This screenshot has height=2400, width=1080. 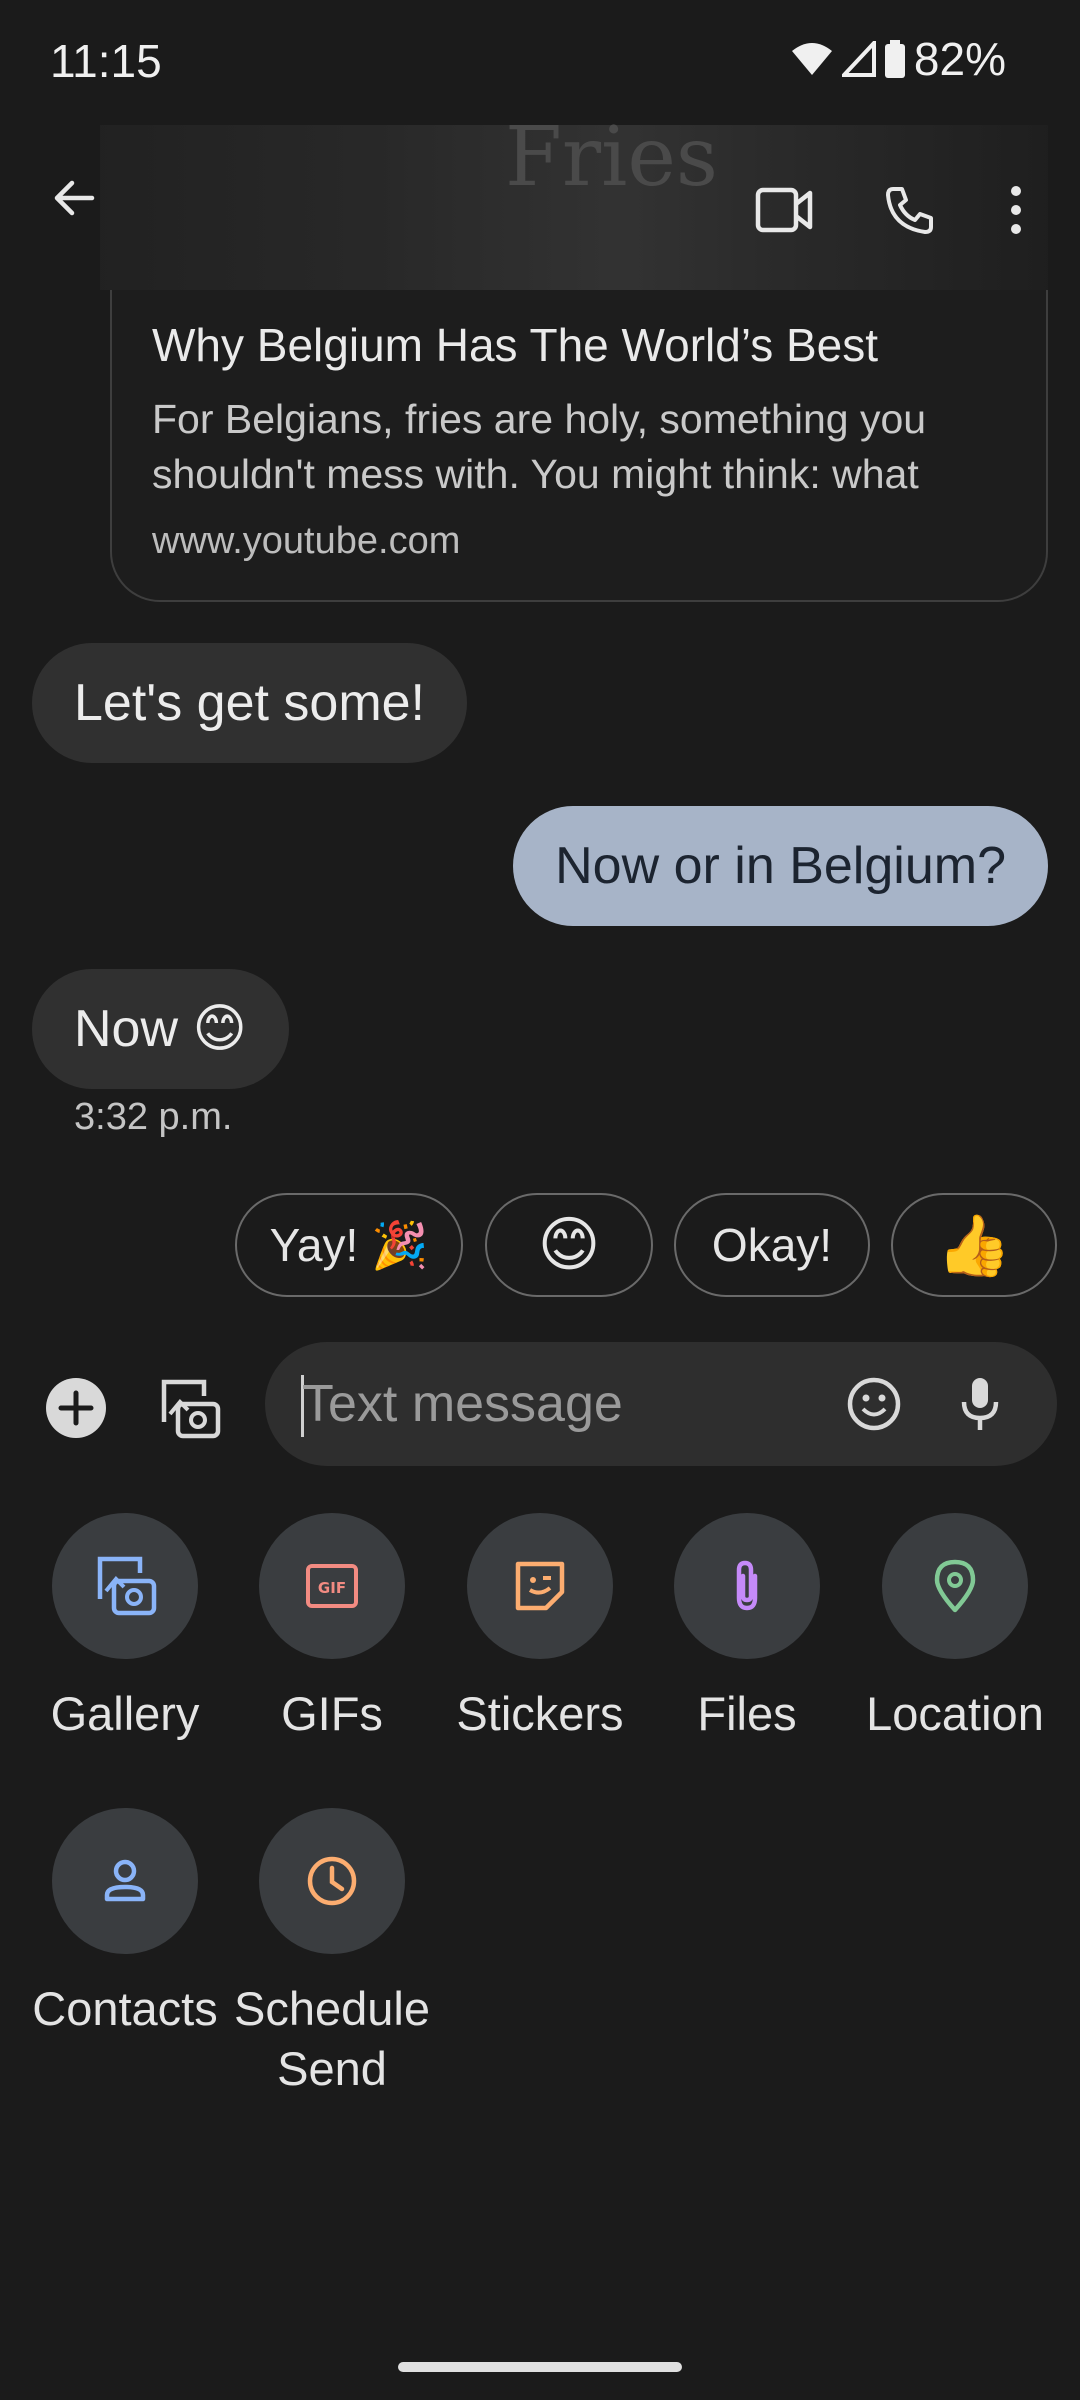 I want to click on plus-circle-icon, so click(x=76, y=1408).